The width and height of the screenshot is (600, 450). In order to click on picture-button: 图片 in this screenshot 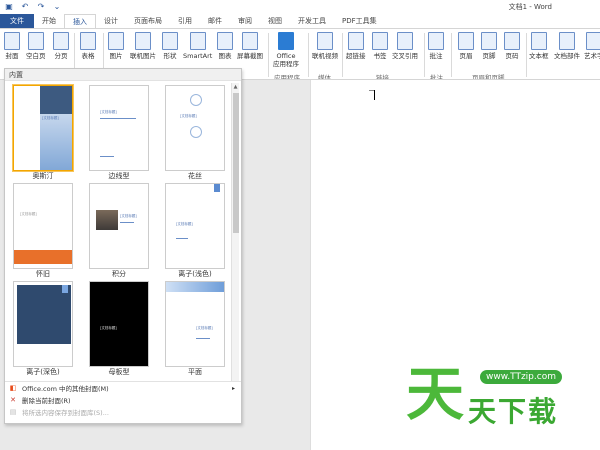, I will do `click(116, 46)`.